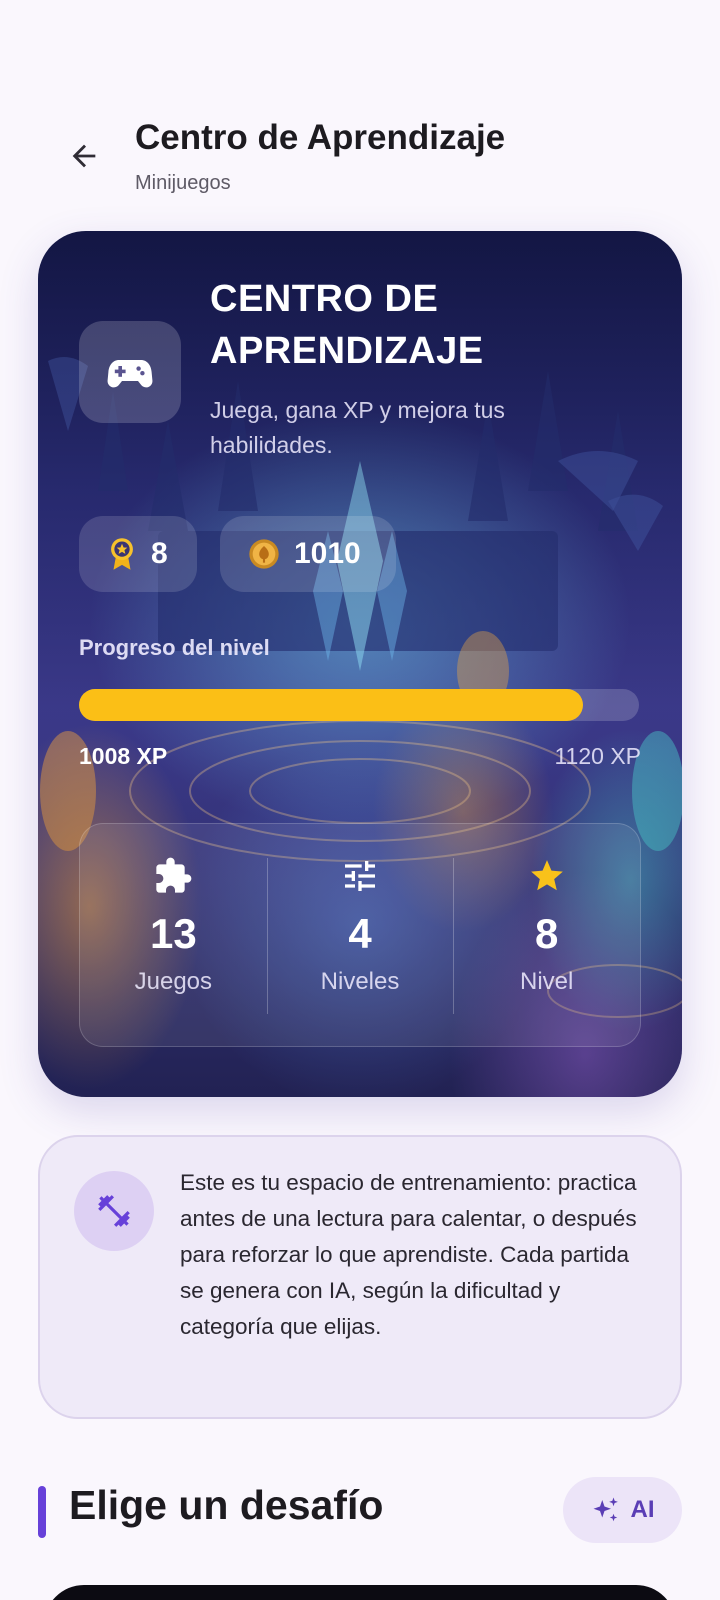 Image resolution: width=720 pixels, height=1600 pixels. Describe the element at coordinates (122, 554) in the screenshot. I see `medal-icon` at that location.